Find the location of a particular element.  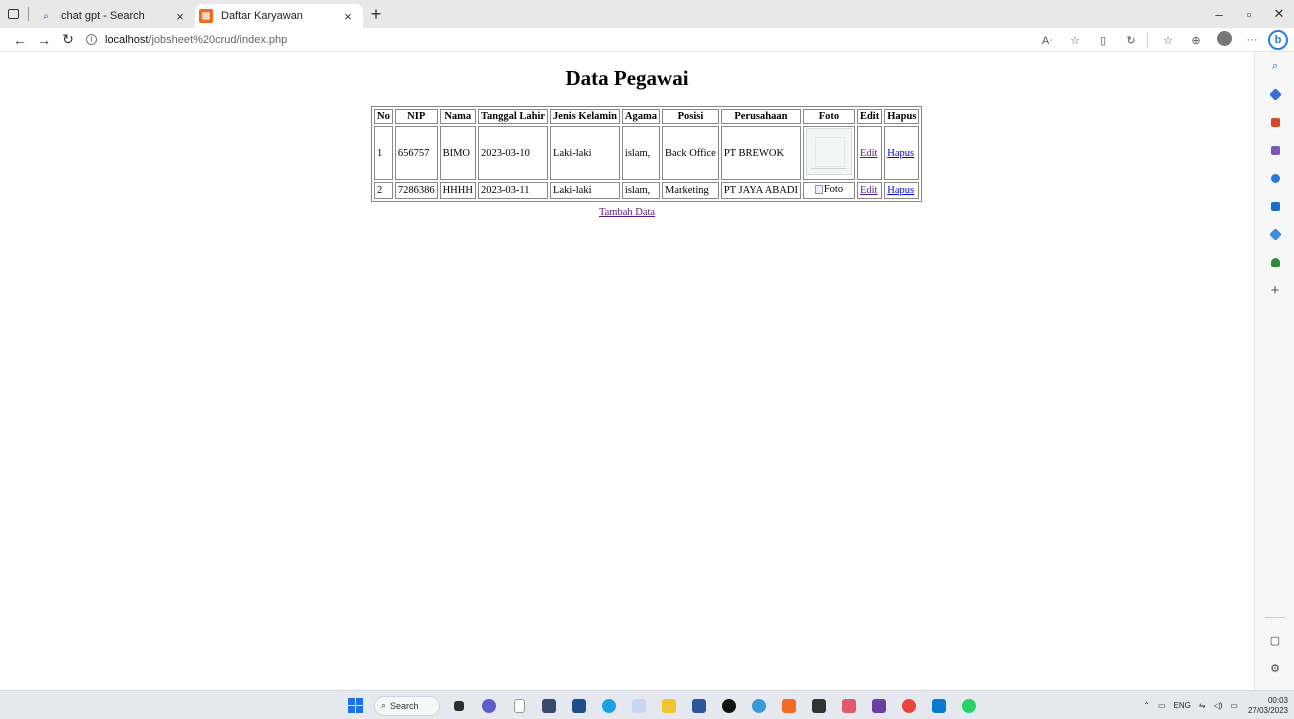

word-icon is located at coordinates (699, 706).